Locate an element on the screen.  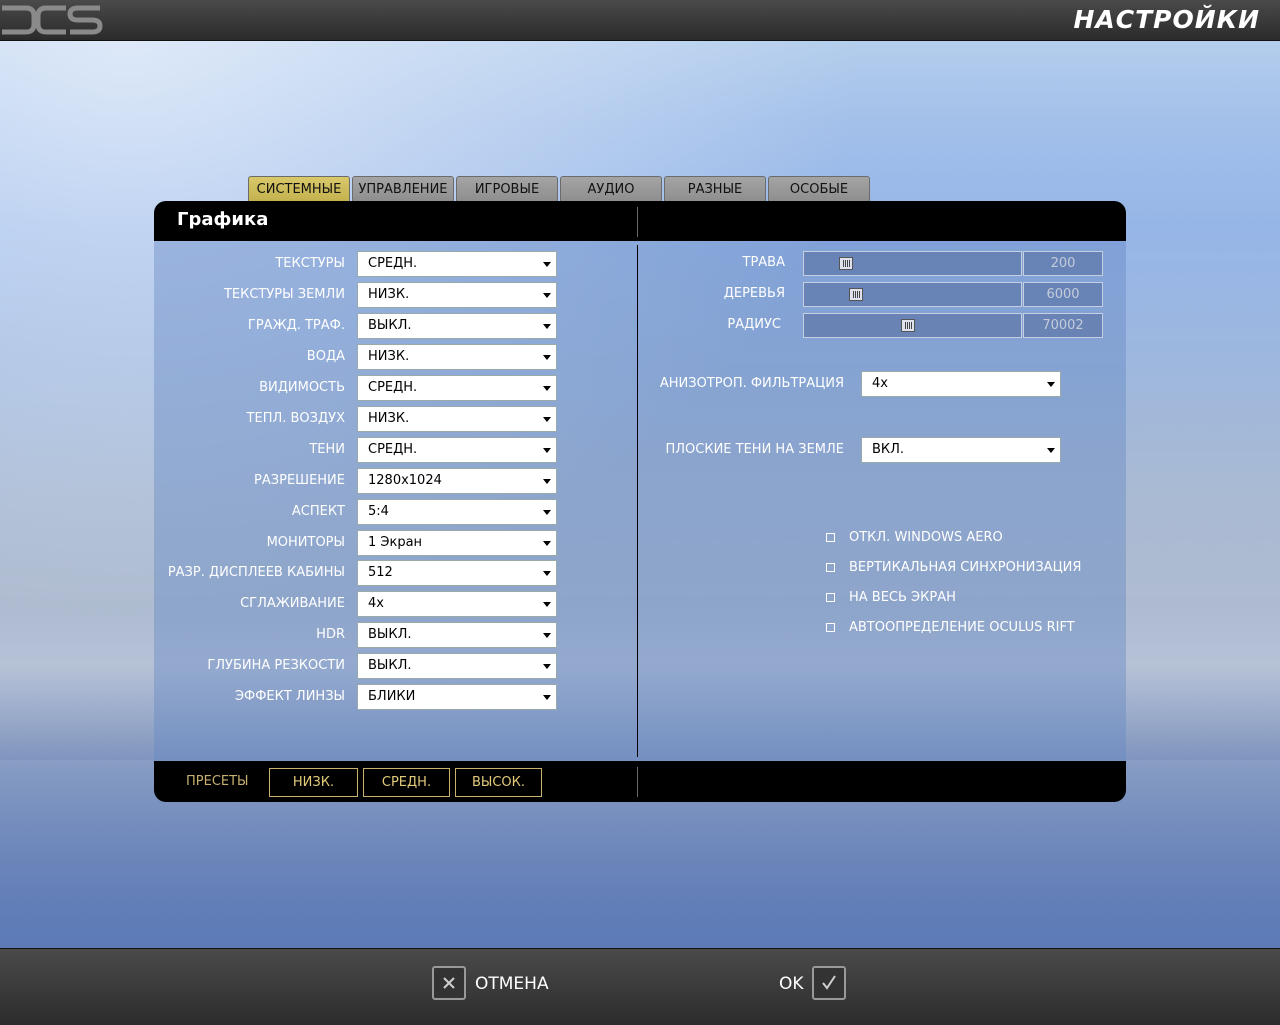
setting-label-aspect: АСПЕКТ is located at coordinates (318, 511).